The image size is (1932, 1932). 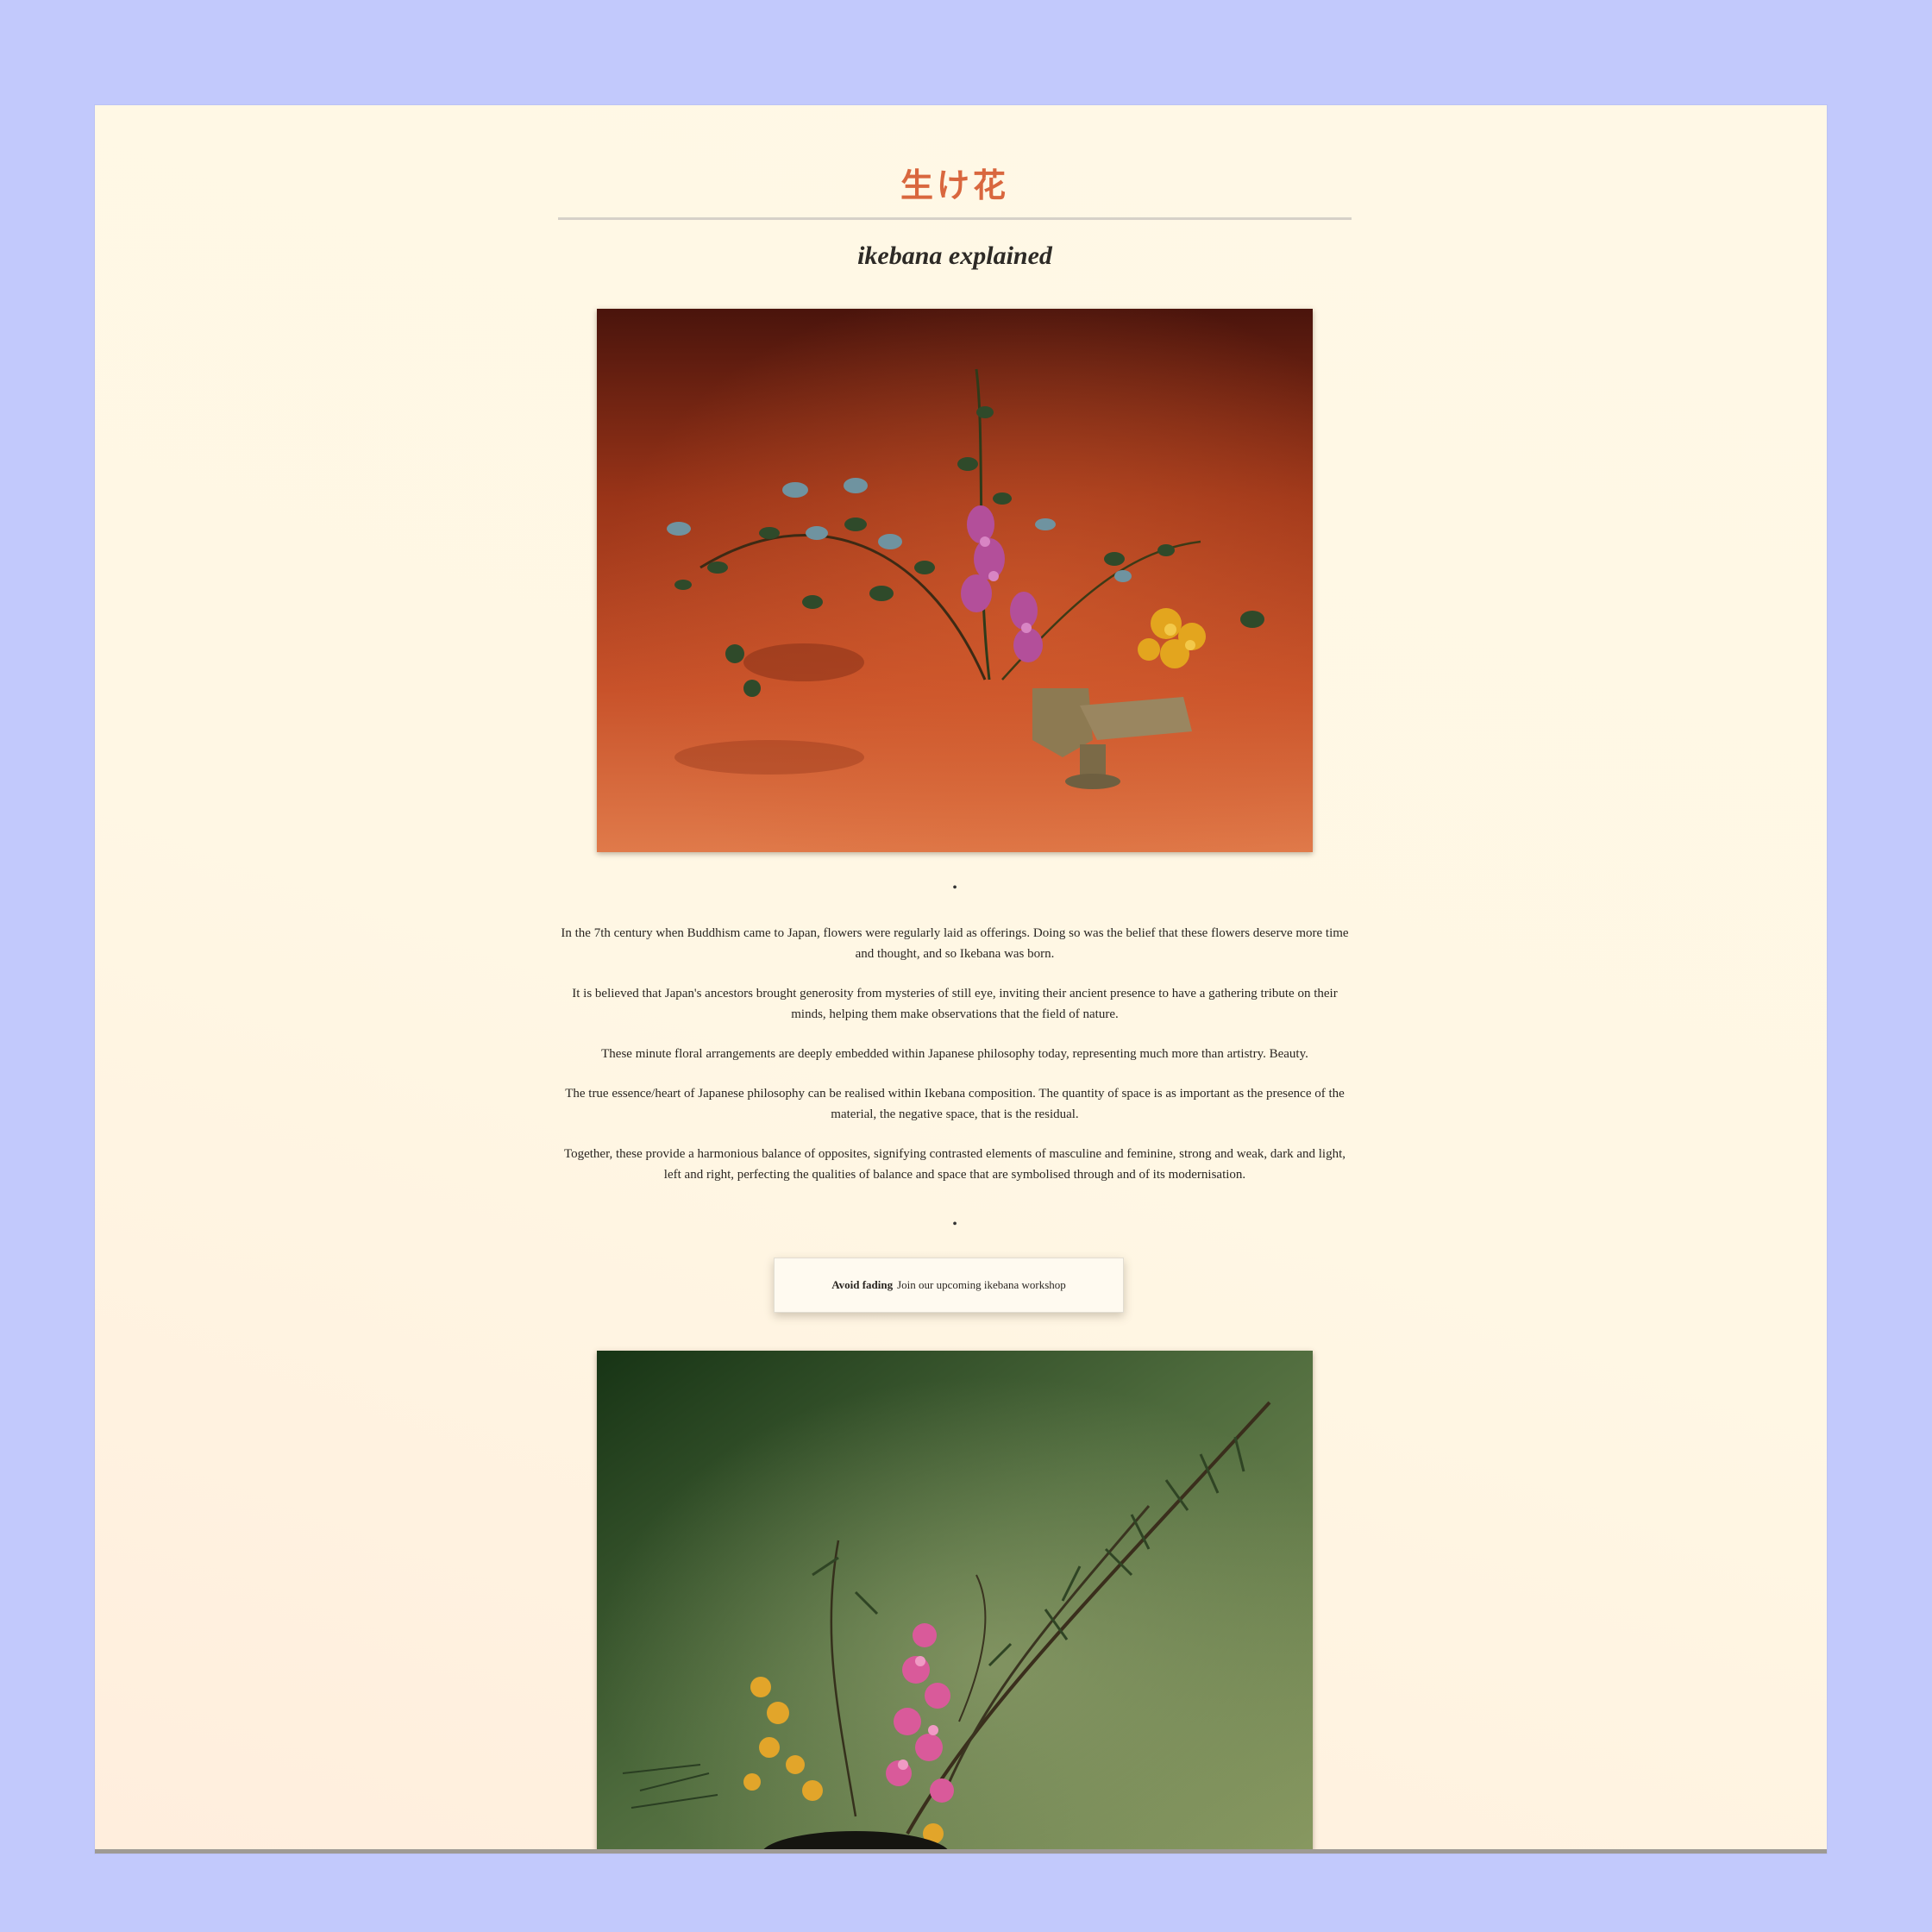 What do you see at coordinates (862, 1285) in the screenshot?
I see `cta-bold-label: Avoid fading` at bounding box center [862, 1285].